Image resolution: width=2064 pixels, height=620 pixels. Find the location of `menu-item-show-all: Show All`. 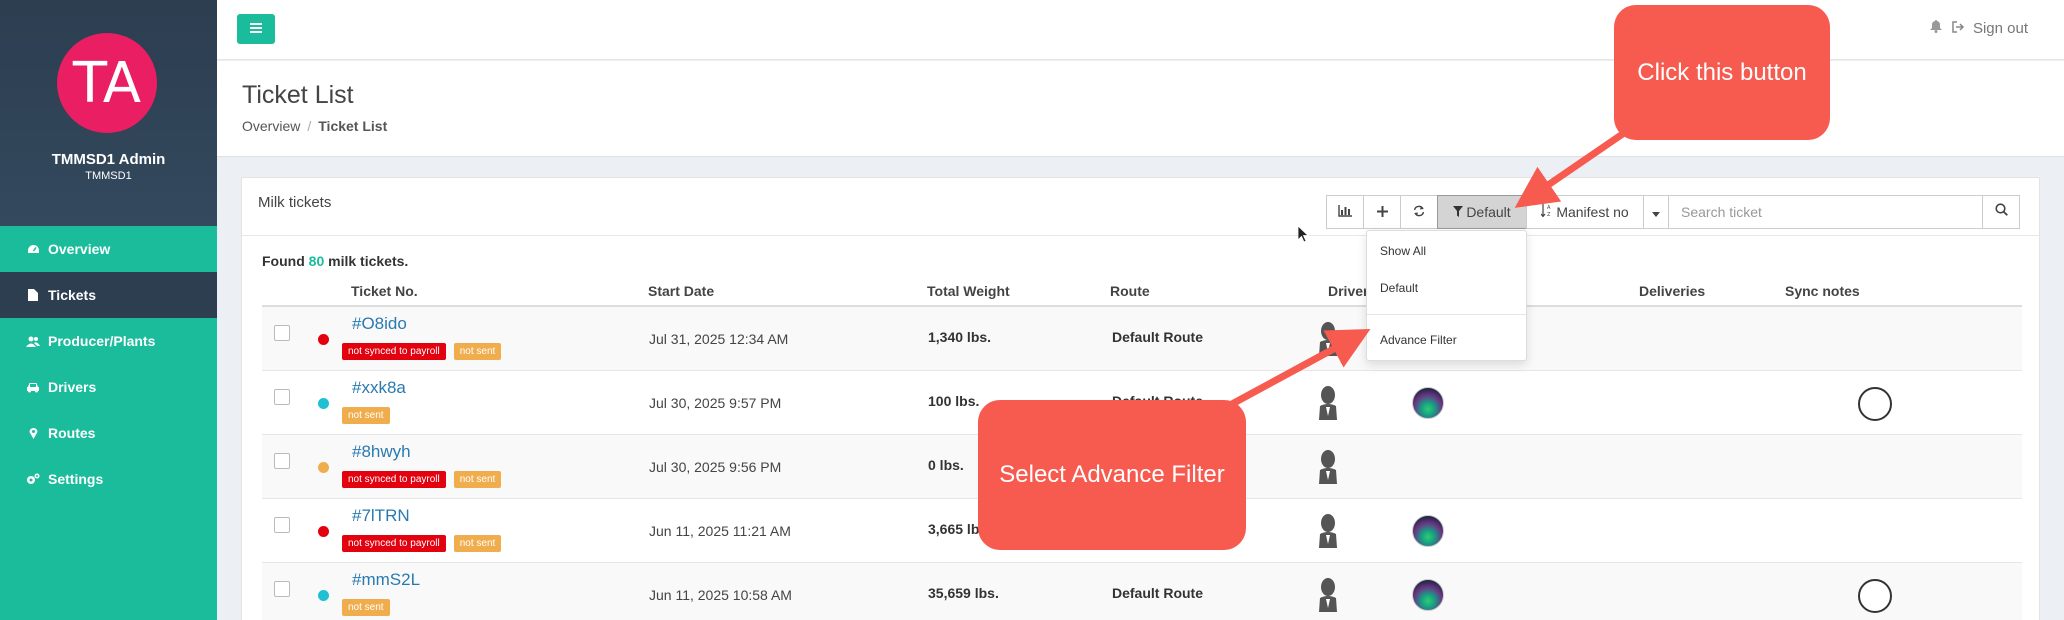

menu-item-show-all: Show All is located at coordinates (1403, 251).